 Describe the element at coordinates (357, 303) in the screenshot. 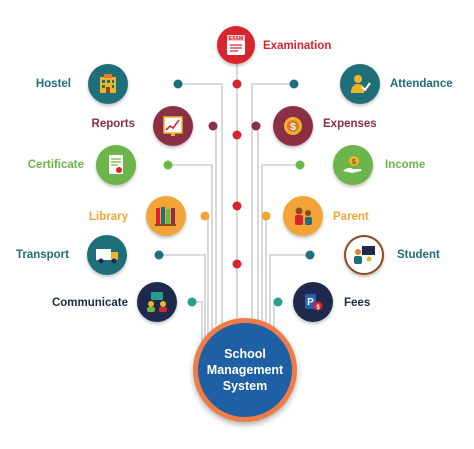

I see `fees-label: Fees` at that location.